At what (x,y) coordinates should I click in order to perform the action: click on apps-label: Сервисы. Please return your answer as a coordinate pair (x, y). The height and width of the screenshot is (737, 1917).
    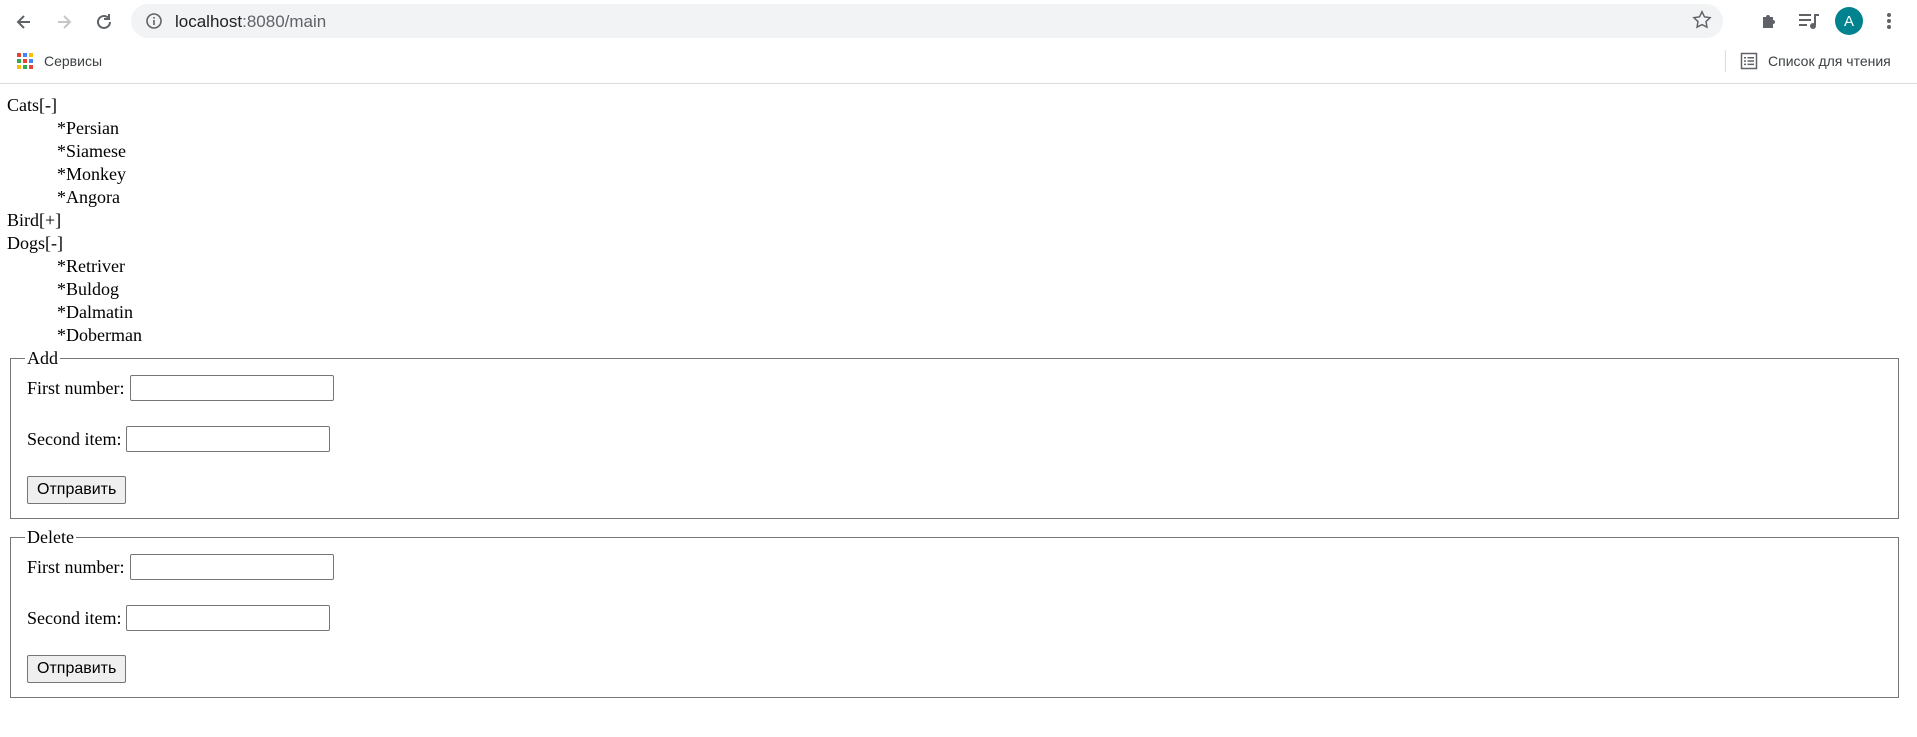
    Looking at the image, I should click on (73, 61).